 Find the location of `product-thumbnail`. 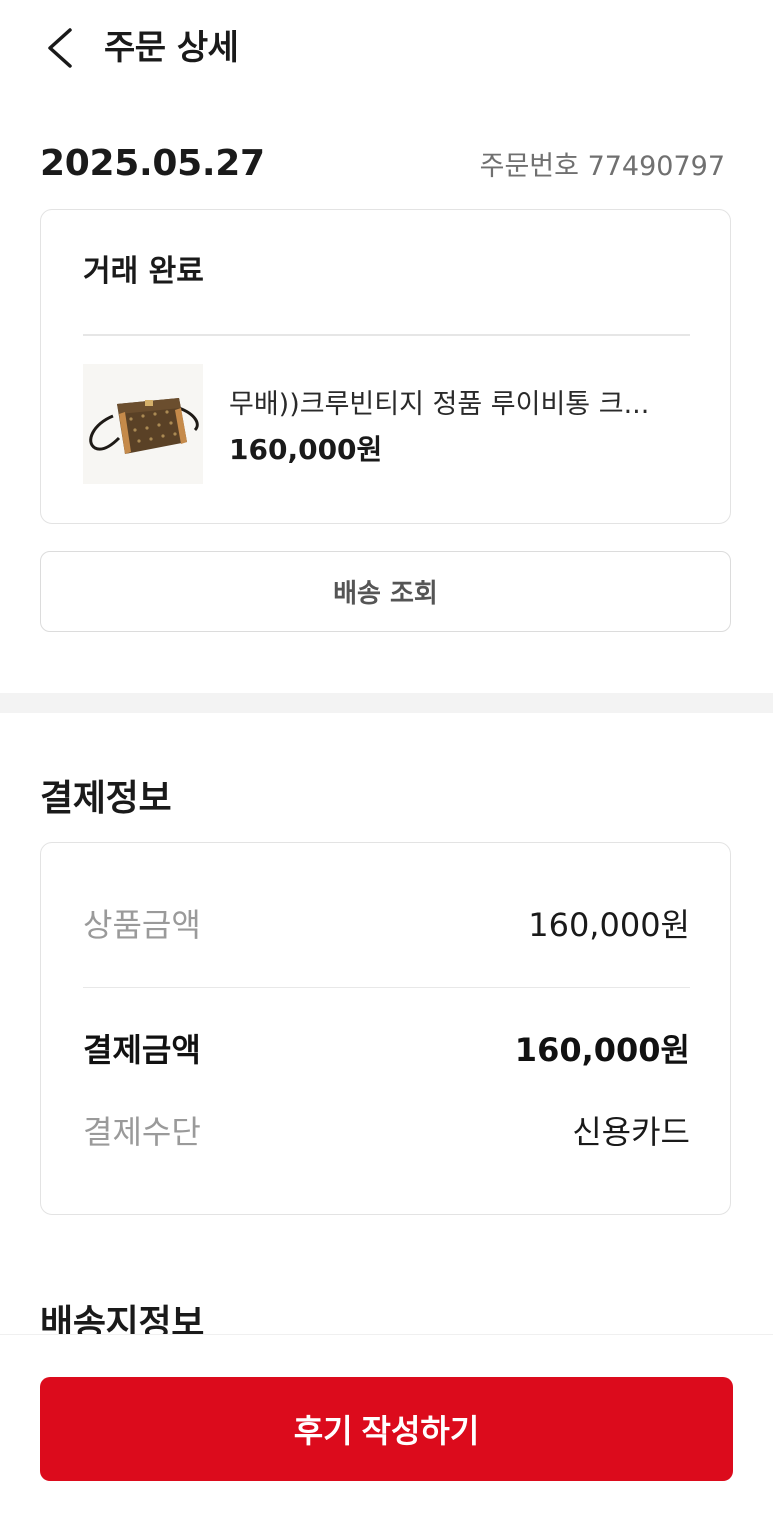

product-thumbnail is located at coordinates (143, 424).